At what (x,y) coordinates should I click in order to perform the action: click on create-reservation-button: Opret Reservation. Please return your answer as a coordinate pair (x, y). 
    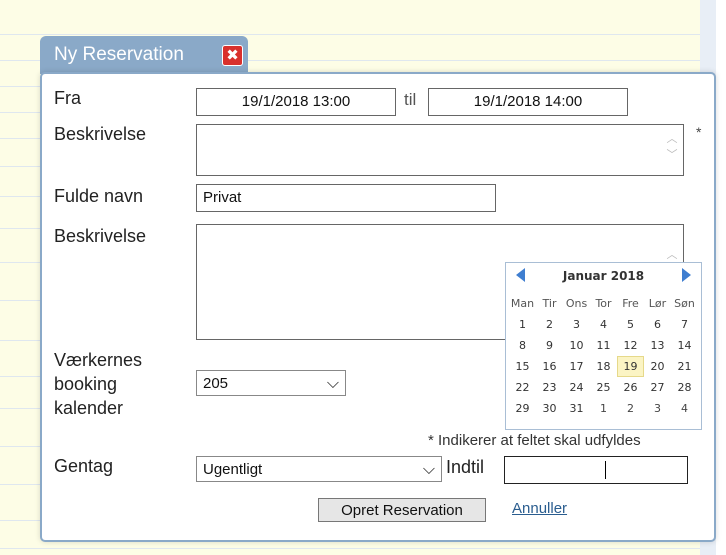
    Looking at the image, I should click on (402, 510).